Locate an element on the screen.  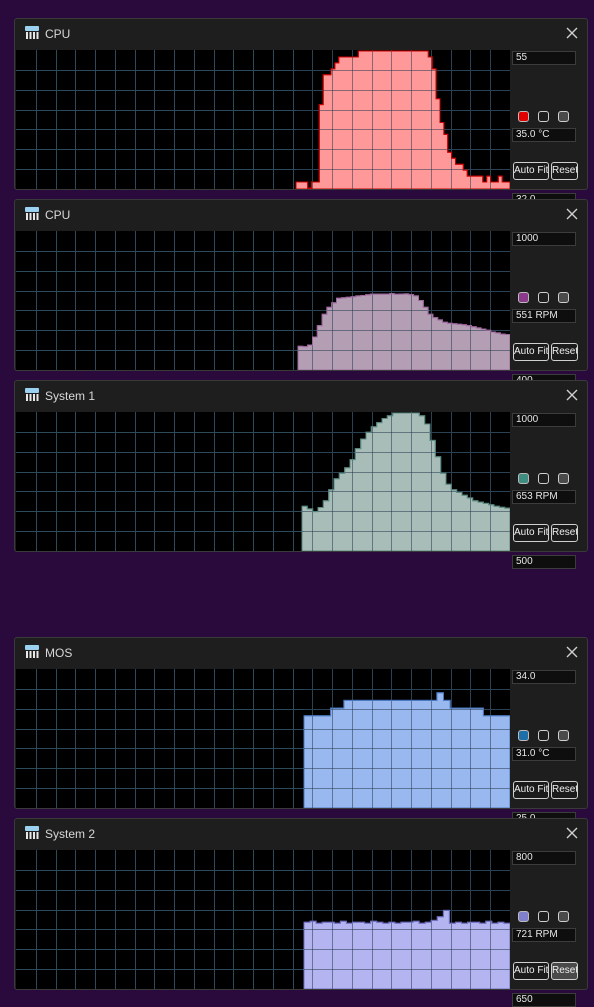
current-value-readout: 721 RPM is located at coordinates (544, 935).